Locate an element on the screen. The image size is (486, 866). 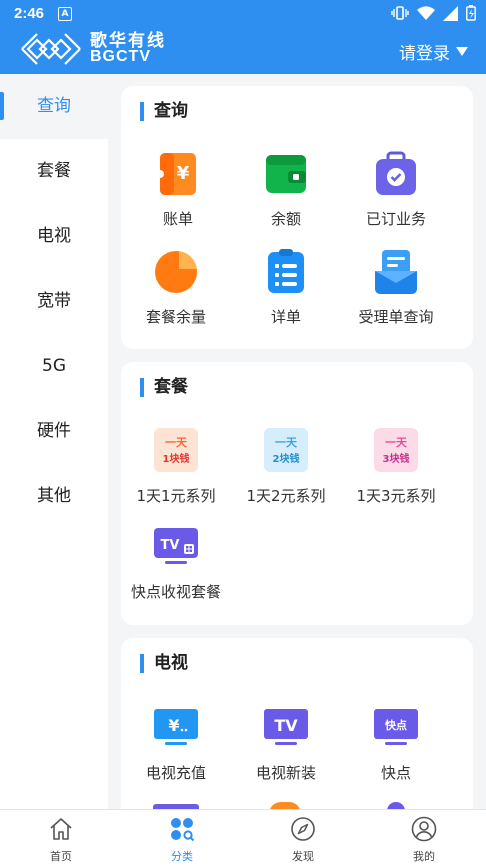
tv-item-recharge: ¥ 电视充值 is located at coordinates (176, 743).